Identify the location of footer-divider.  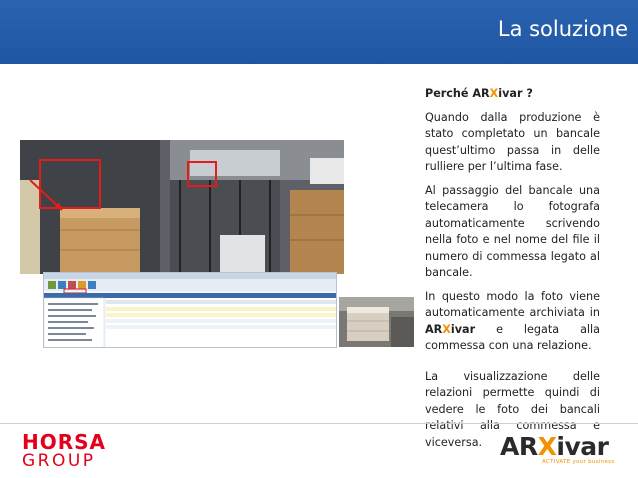
(319, 423).